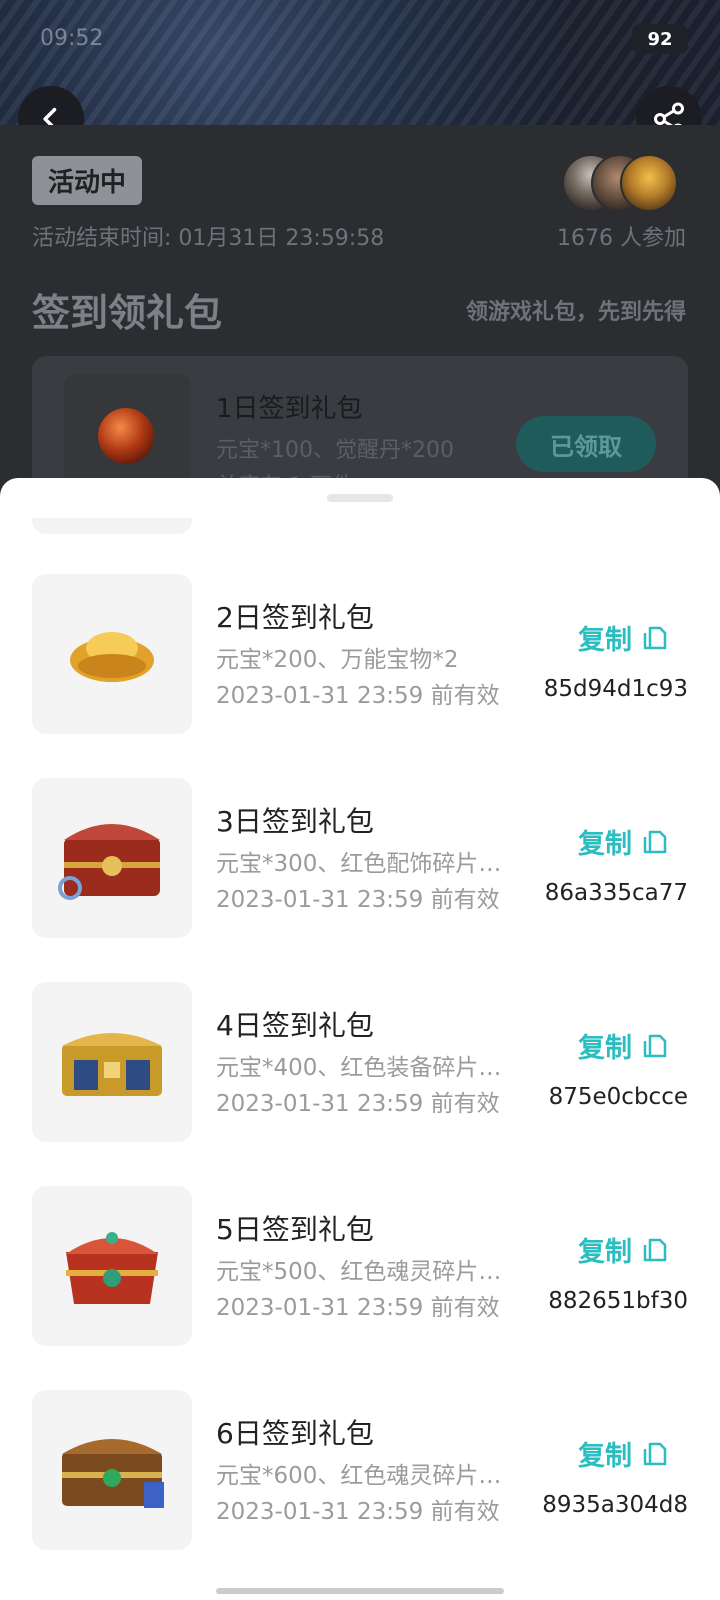  Describe the element at coordinates (621, 238) in the screenshot. I see `participant-count: 1676 人参加` at that location.